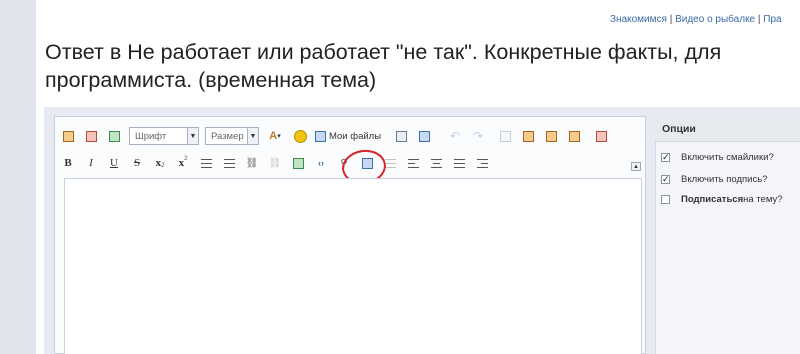 Image resolution: width=800 pixels, height=354 pixels. I want to click on smilies-checkbox: ✓, so click(665, 157).